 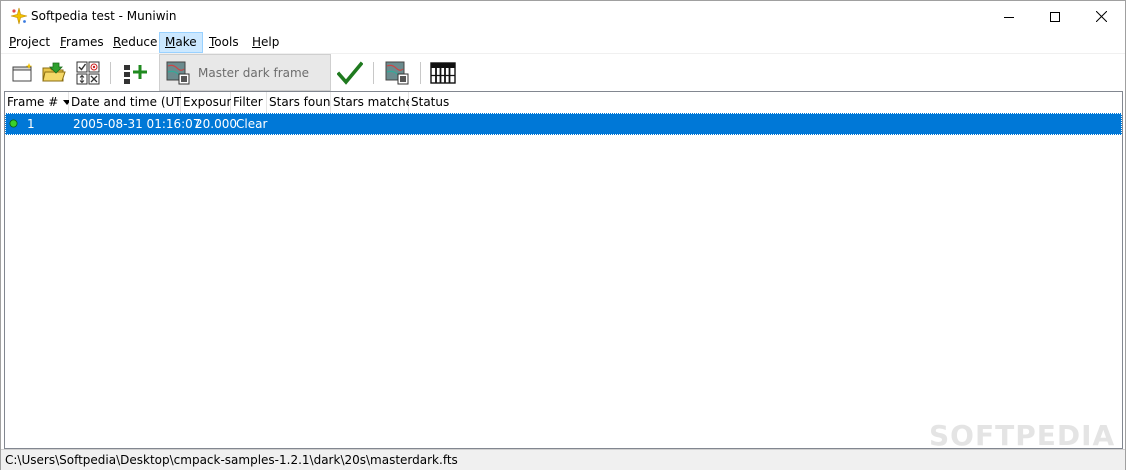 I want to click on confirm-button, so click(x=350, y=73).